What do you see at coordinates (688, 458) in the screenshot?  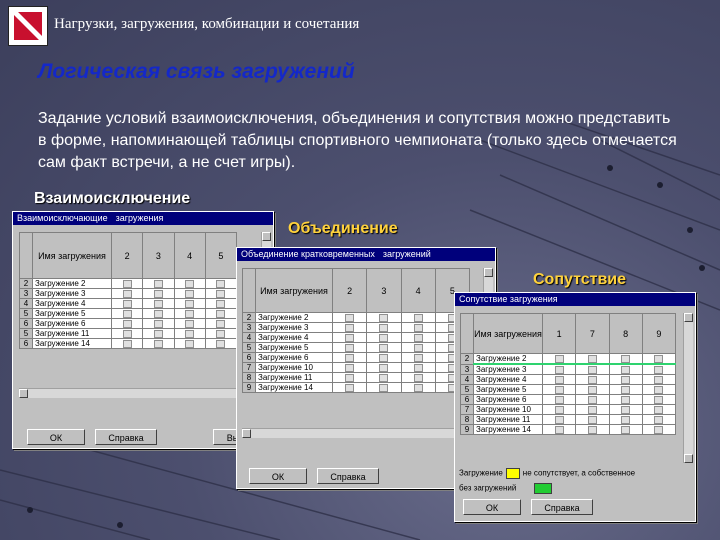 I see `scroll-down-arrow-icon` at bounding box center [688, 458].